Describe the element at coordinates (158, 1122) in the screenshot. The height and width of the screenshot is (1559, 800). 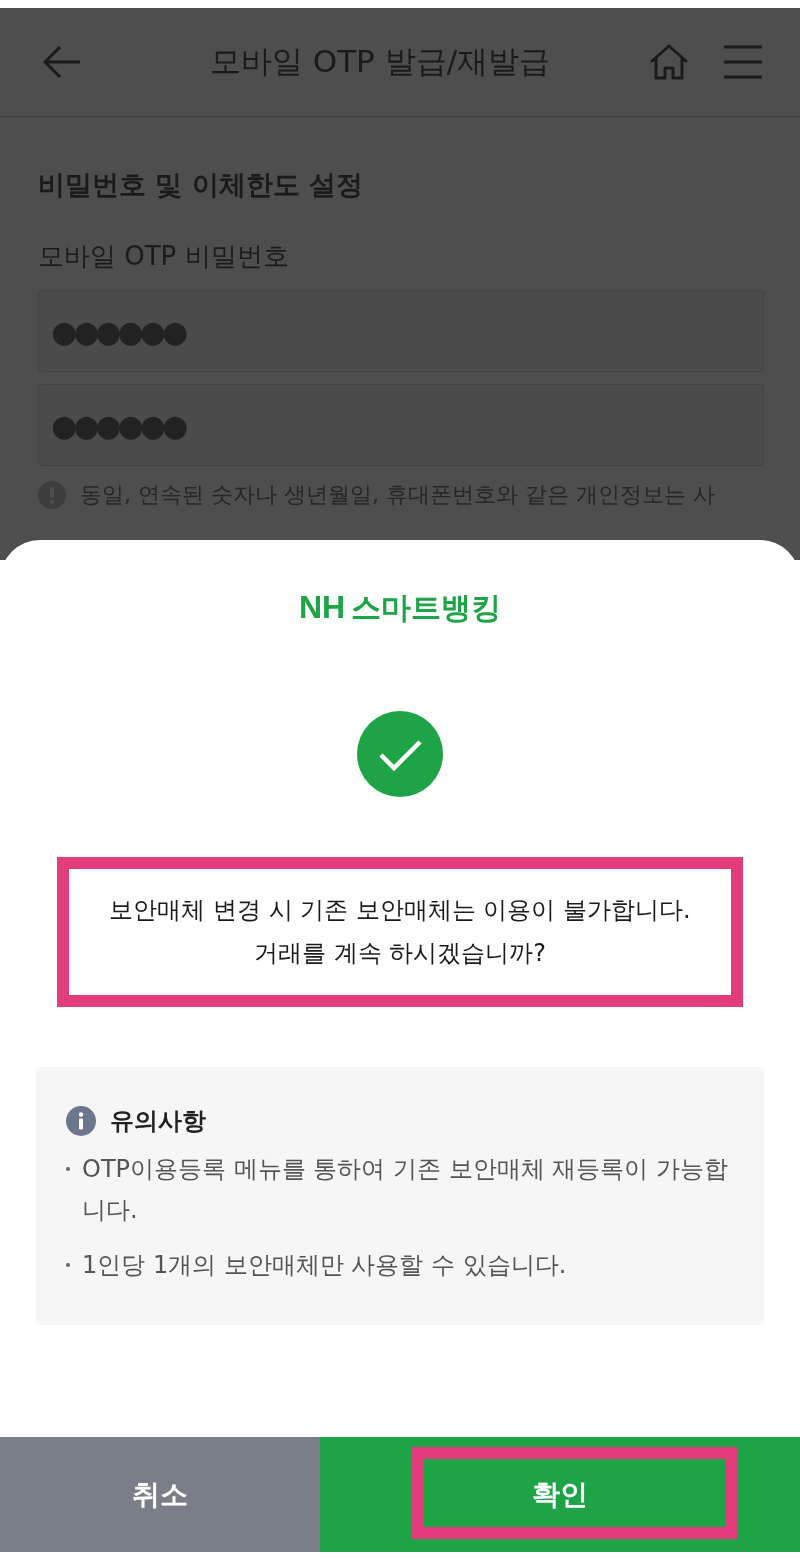
I see `notice-title: 유의사항` at that location.